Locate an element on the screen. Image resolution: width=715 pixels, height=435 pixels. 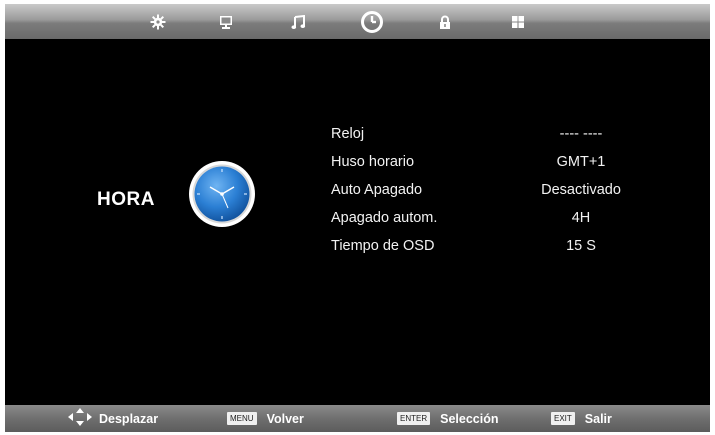
tab-lock is located at coordinates (445, 22).